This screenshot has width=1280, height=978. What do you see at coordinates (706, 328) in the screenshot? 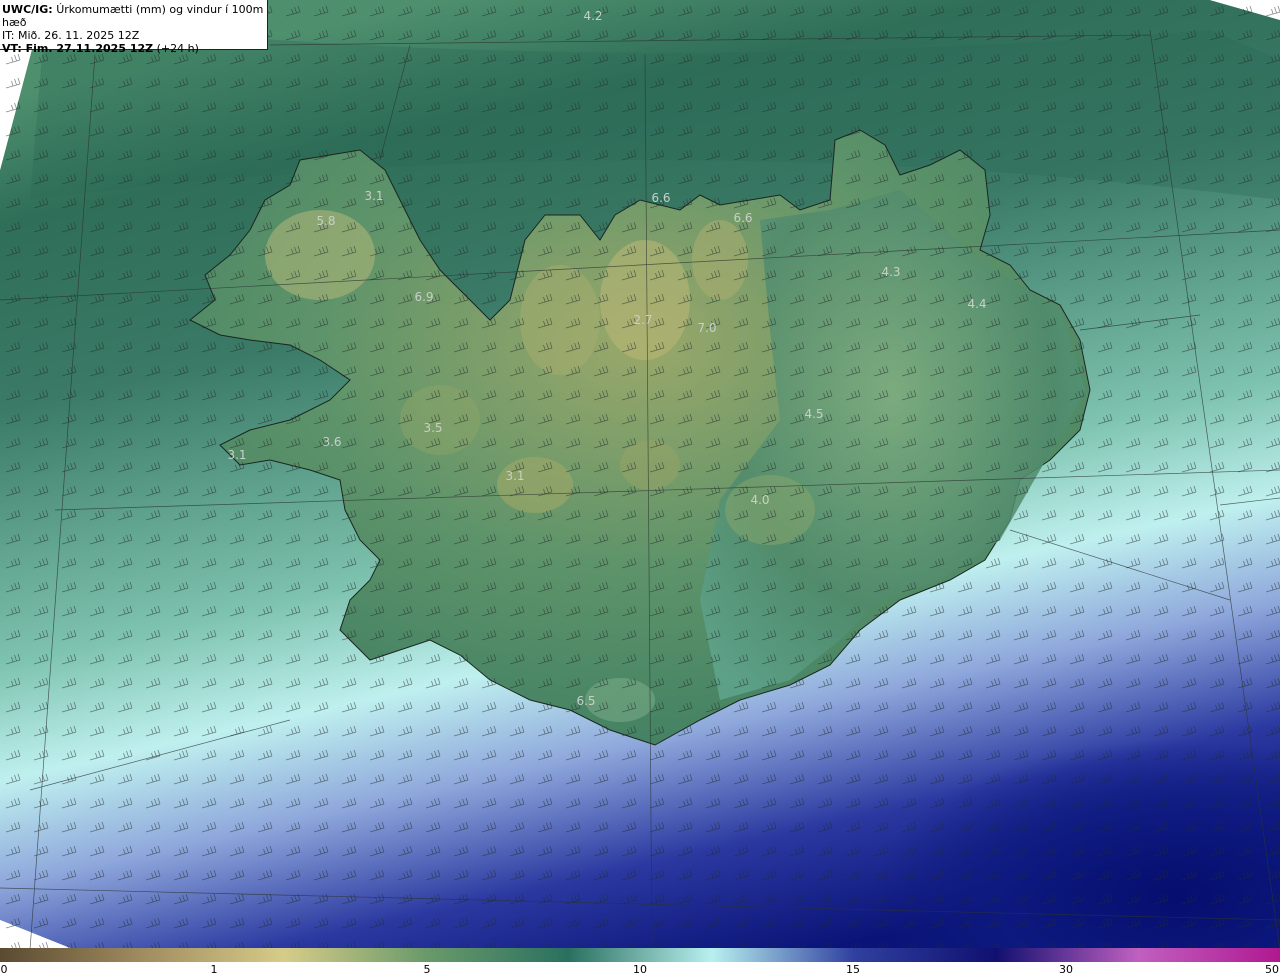
I see `value-label: 7.0` at bounding box center [706, 328].